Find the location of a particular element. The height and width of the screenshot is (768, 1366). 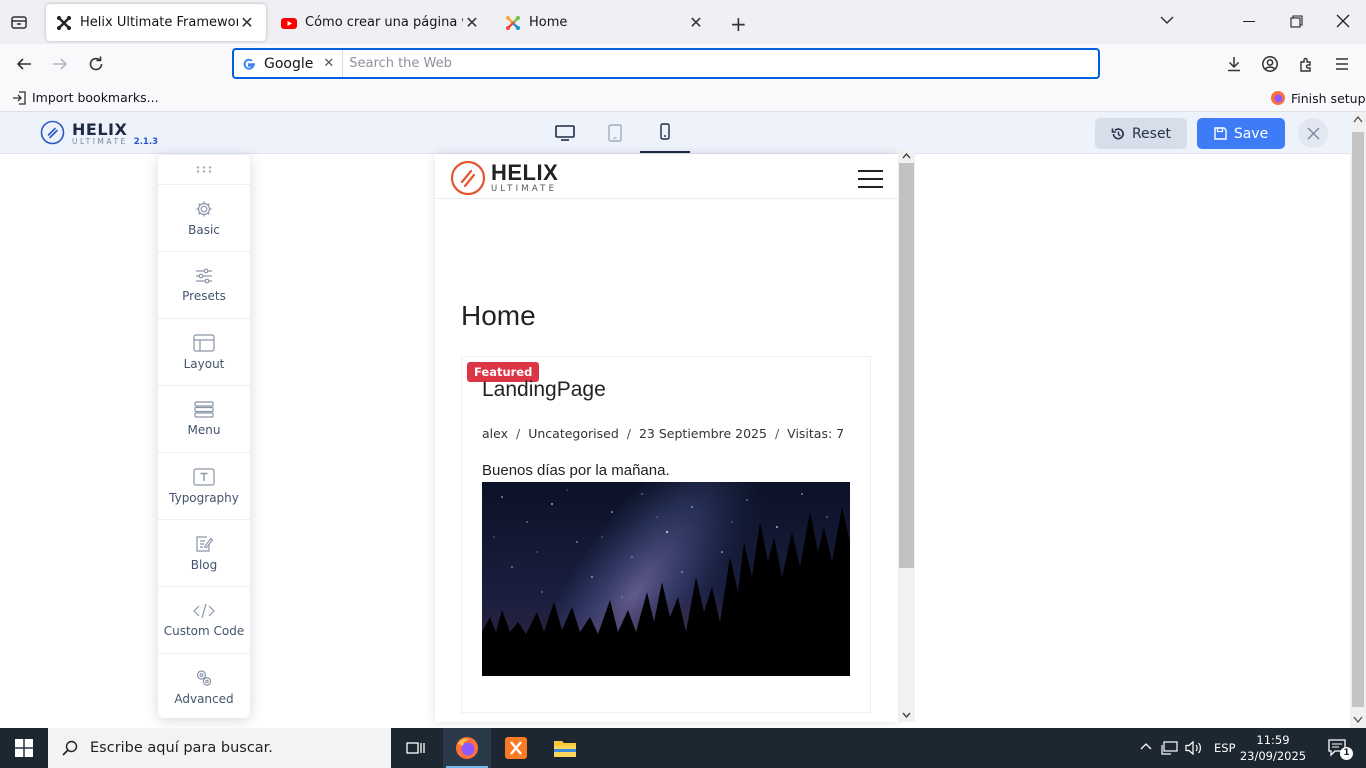

article-image-milky-way is located at coordinates (666, 579).